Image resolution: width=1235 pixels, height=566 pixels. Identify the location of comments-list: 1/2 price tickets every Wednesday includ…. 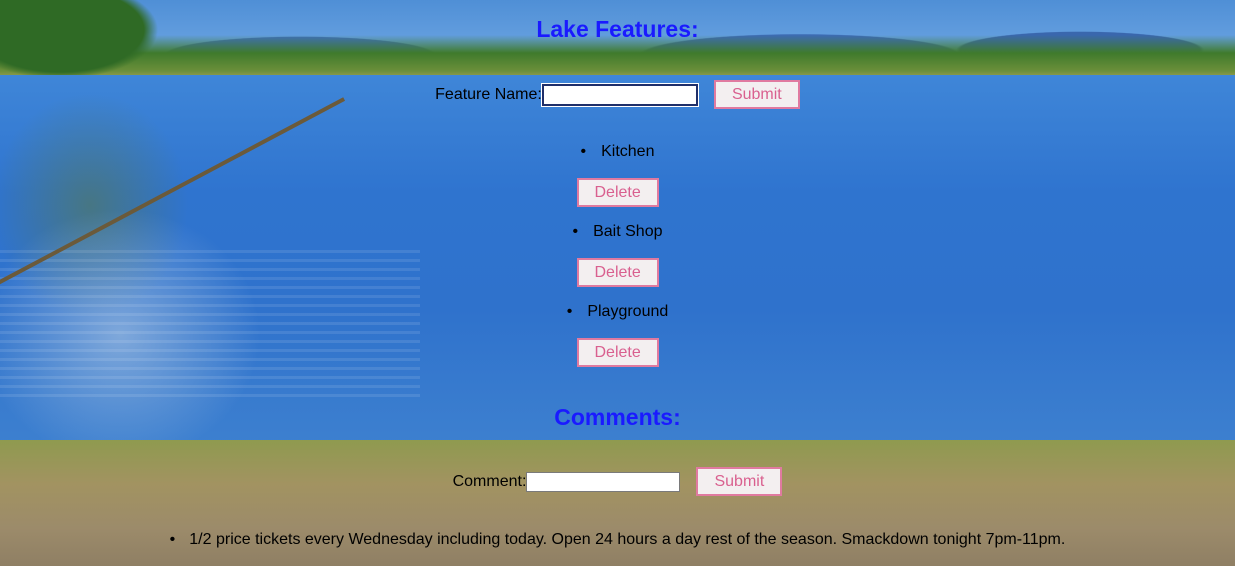
(617, 540).